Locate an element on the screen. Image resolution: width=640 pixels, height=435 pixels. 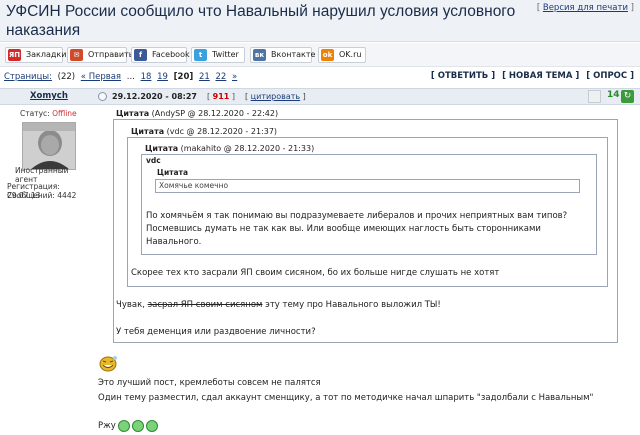
author-name: Xomych is located at coordinates (49, 96).